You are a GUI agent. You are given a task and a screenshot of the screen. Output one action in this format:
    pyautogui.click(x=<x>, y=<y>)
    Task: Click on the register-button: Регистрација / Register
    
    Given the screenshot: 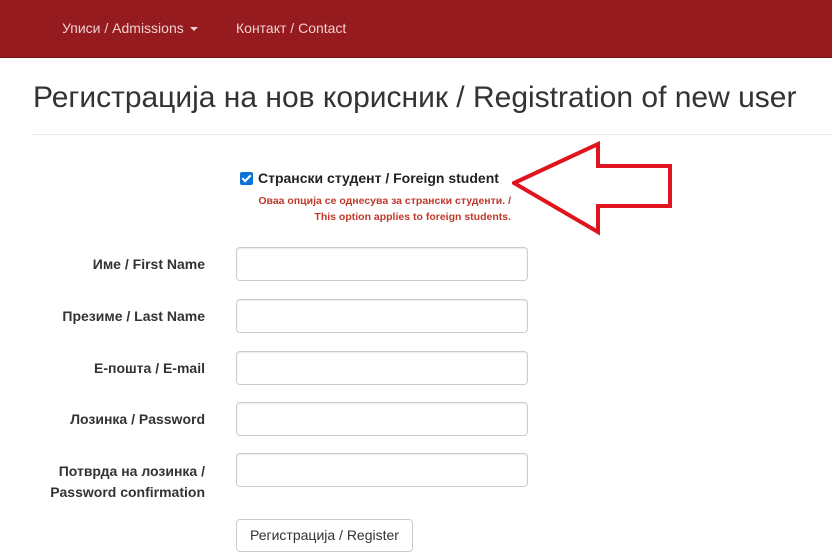 What is the action you would take?
    pyautogui.click(x=324, y=535)
    